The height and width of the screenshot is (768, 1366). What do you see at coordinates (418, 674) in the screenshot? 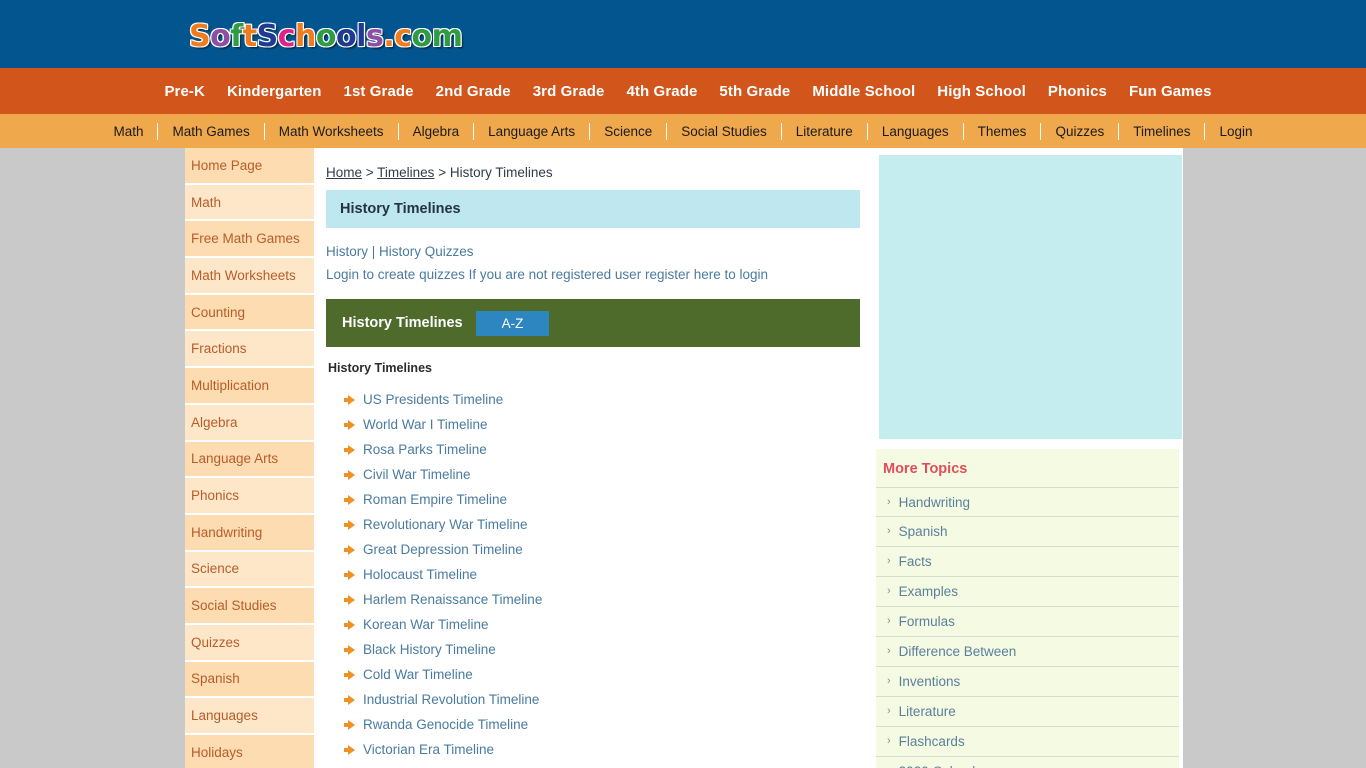
I see `timeline-link-cold-war-timeline: Cold War Timeline` at bounding box center [418, 674].